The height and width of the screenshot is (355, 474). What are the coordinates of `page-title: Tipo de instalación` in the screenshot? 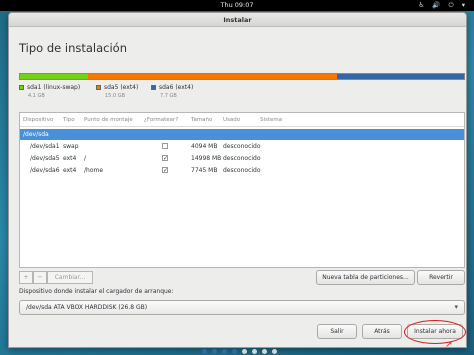 It's located at (73, 48).